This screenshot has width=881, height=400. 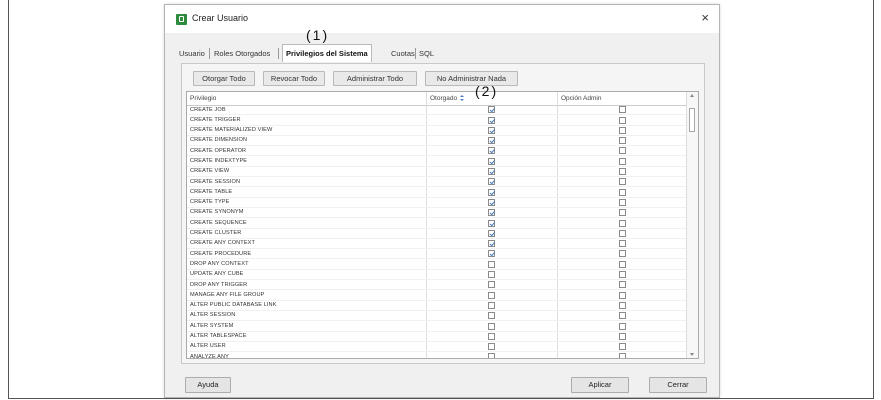 What do you see at coordinates (224, 78) in the screenshot?
I see `grant-all-button: Otorgar Todo` at bounding box center [224, 78].